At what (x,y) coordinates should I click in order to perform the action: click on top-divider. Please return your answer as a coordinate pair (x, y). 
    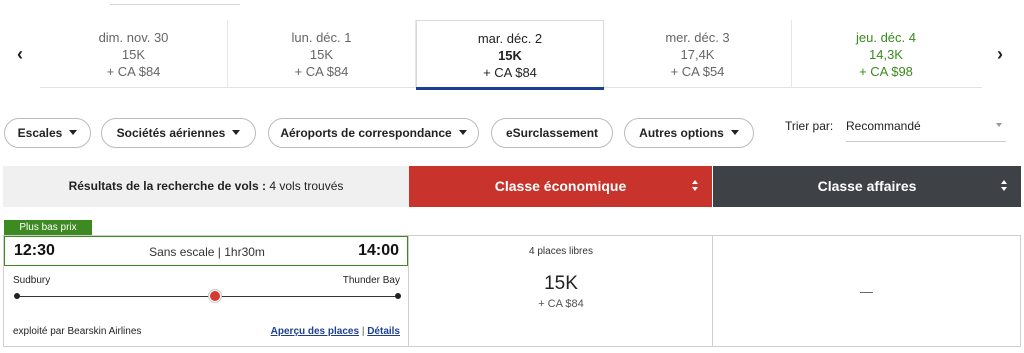
    Looking at the image, I should click on (175, 4).